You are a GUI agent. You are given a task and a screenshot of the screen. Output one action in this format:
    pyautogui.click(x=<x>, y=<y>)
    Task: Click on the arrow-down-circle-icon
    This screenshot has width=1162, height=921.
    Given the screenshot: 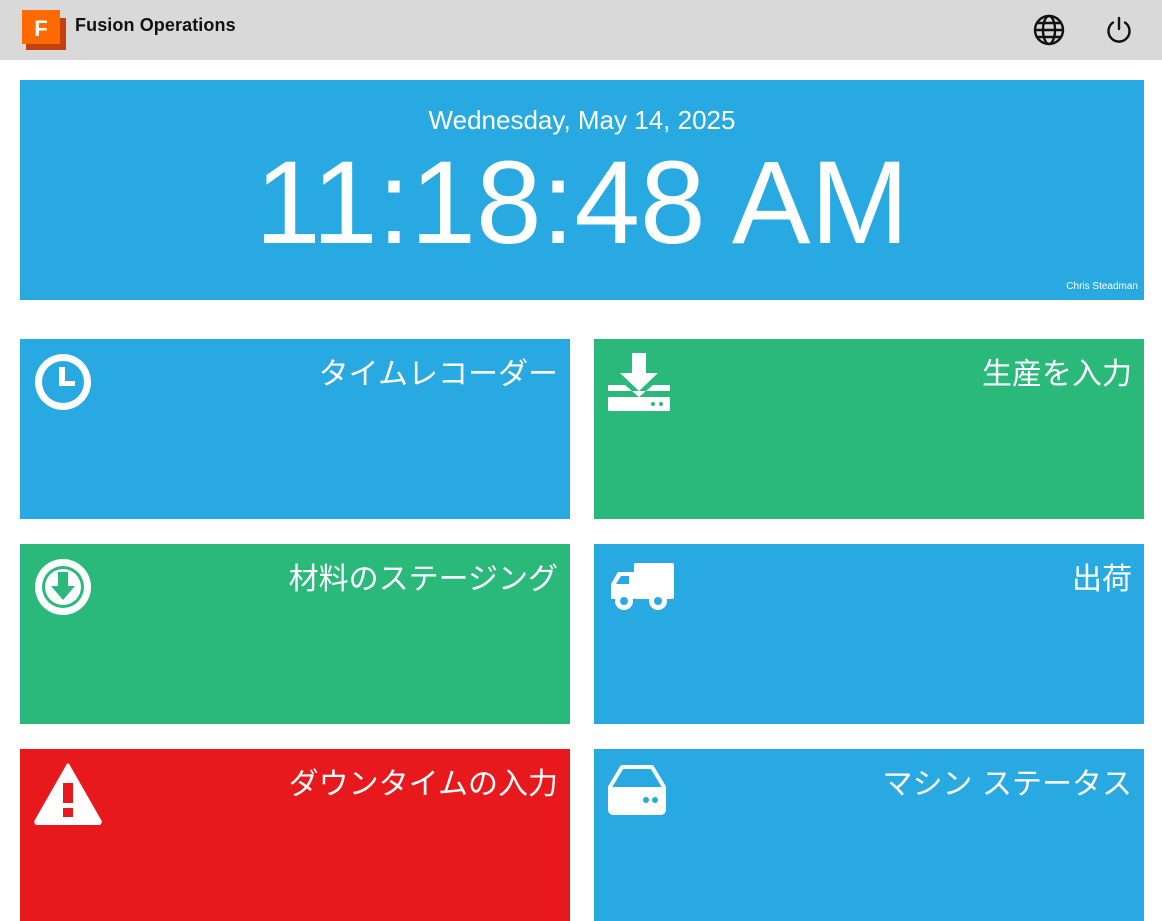 What is the action you would take?
    pyautogui.click(x=65, y=589)
    